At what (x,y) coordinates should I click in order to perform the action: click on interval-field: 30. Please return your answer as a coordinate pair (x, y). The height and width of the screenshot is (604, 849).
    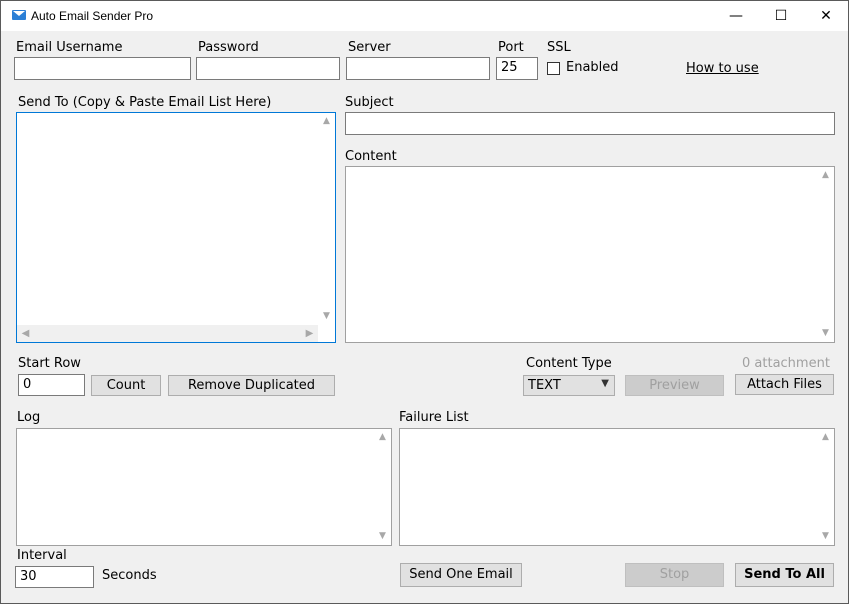
    Looking at the image, I should click on (54, 577).